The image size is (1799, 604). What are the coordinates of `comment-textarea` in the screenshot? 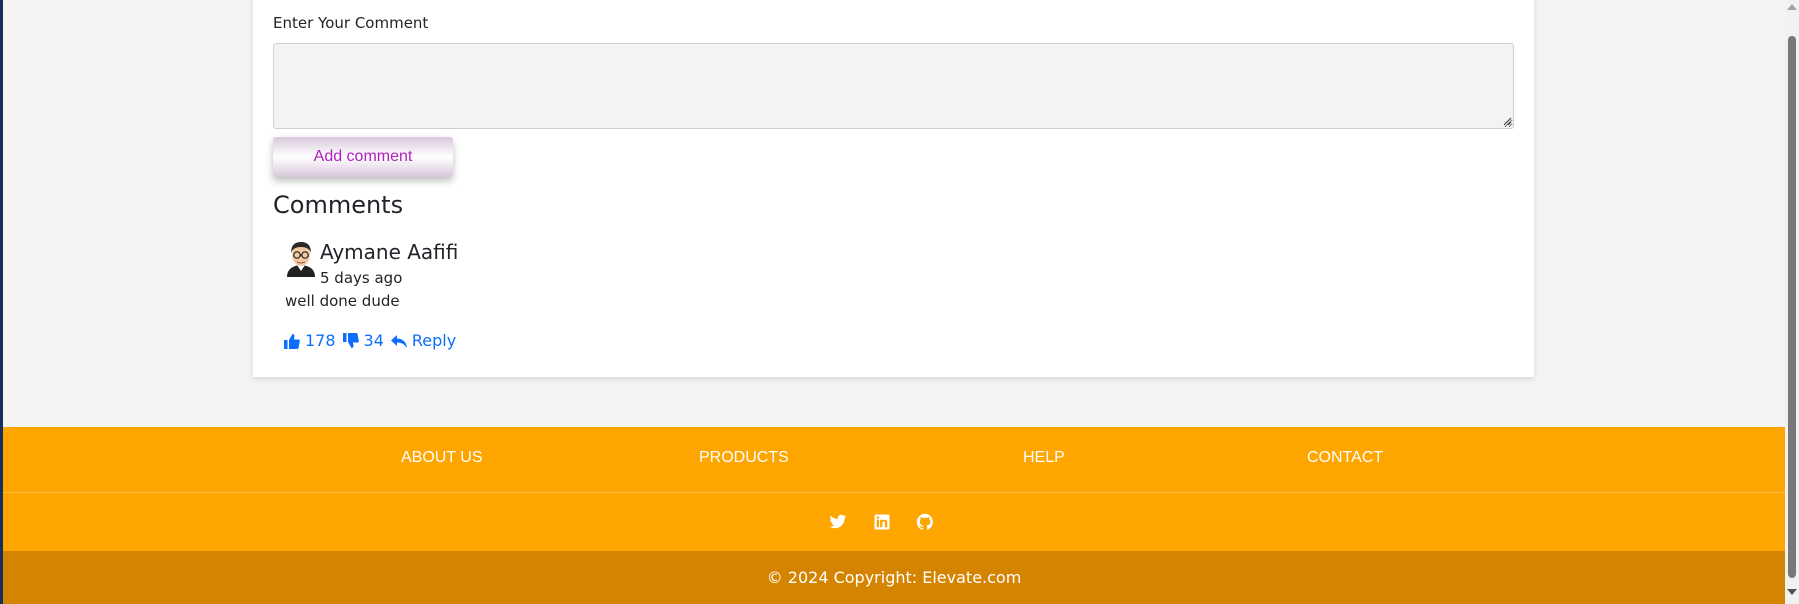 It's located at (893, 86).